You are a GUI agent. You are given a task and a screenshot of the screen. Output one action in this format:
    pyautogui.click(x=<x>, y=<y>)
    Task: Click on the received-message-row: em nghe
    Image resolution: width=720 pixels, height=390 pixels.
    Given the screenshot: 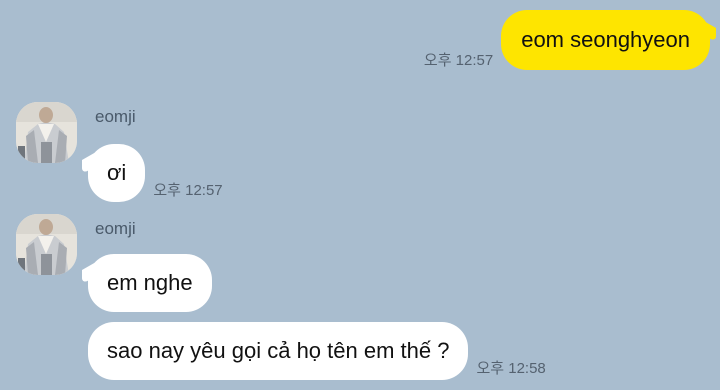 What is the action you would take?
    pyautogui.click(x=150, y=283)
    